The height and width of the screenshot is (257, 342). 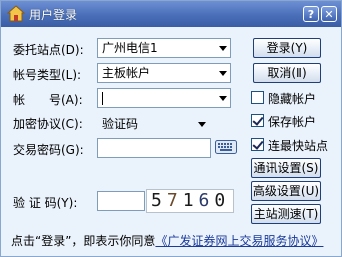 I want to click on password-label: 交易密码(G):, so click(x=48, y=150).